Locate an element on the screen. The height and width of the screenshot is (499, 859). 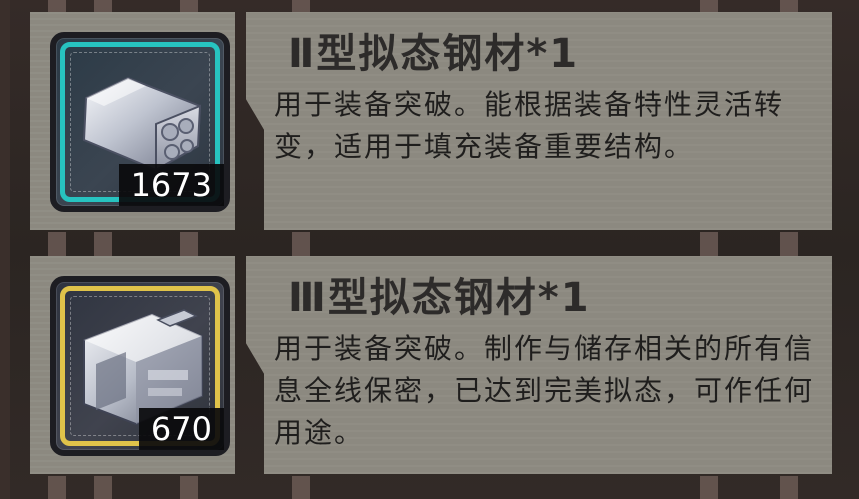
item-icon-frame: 670 is located at coordinates (140, 366).